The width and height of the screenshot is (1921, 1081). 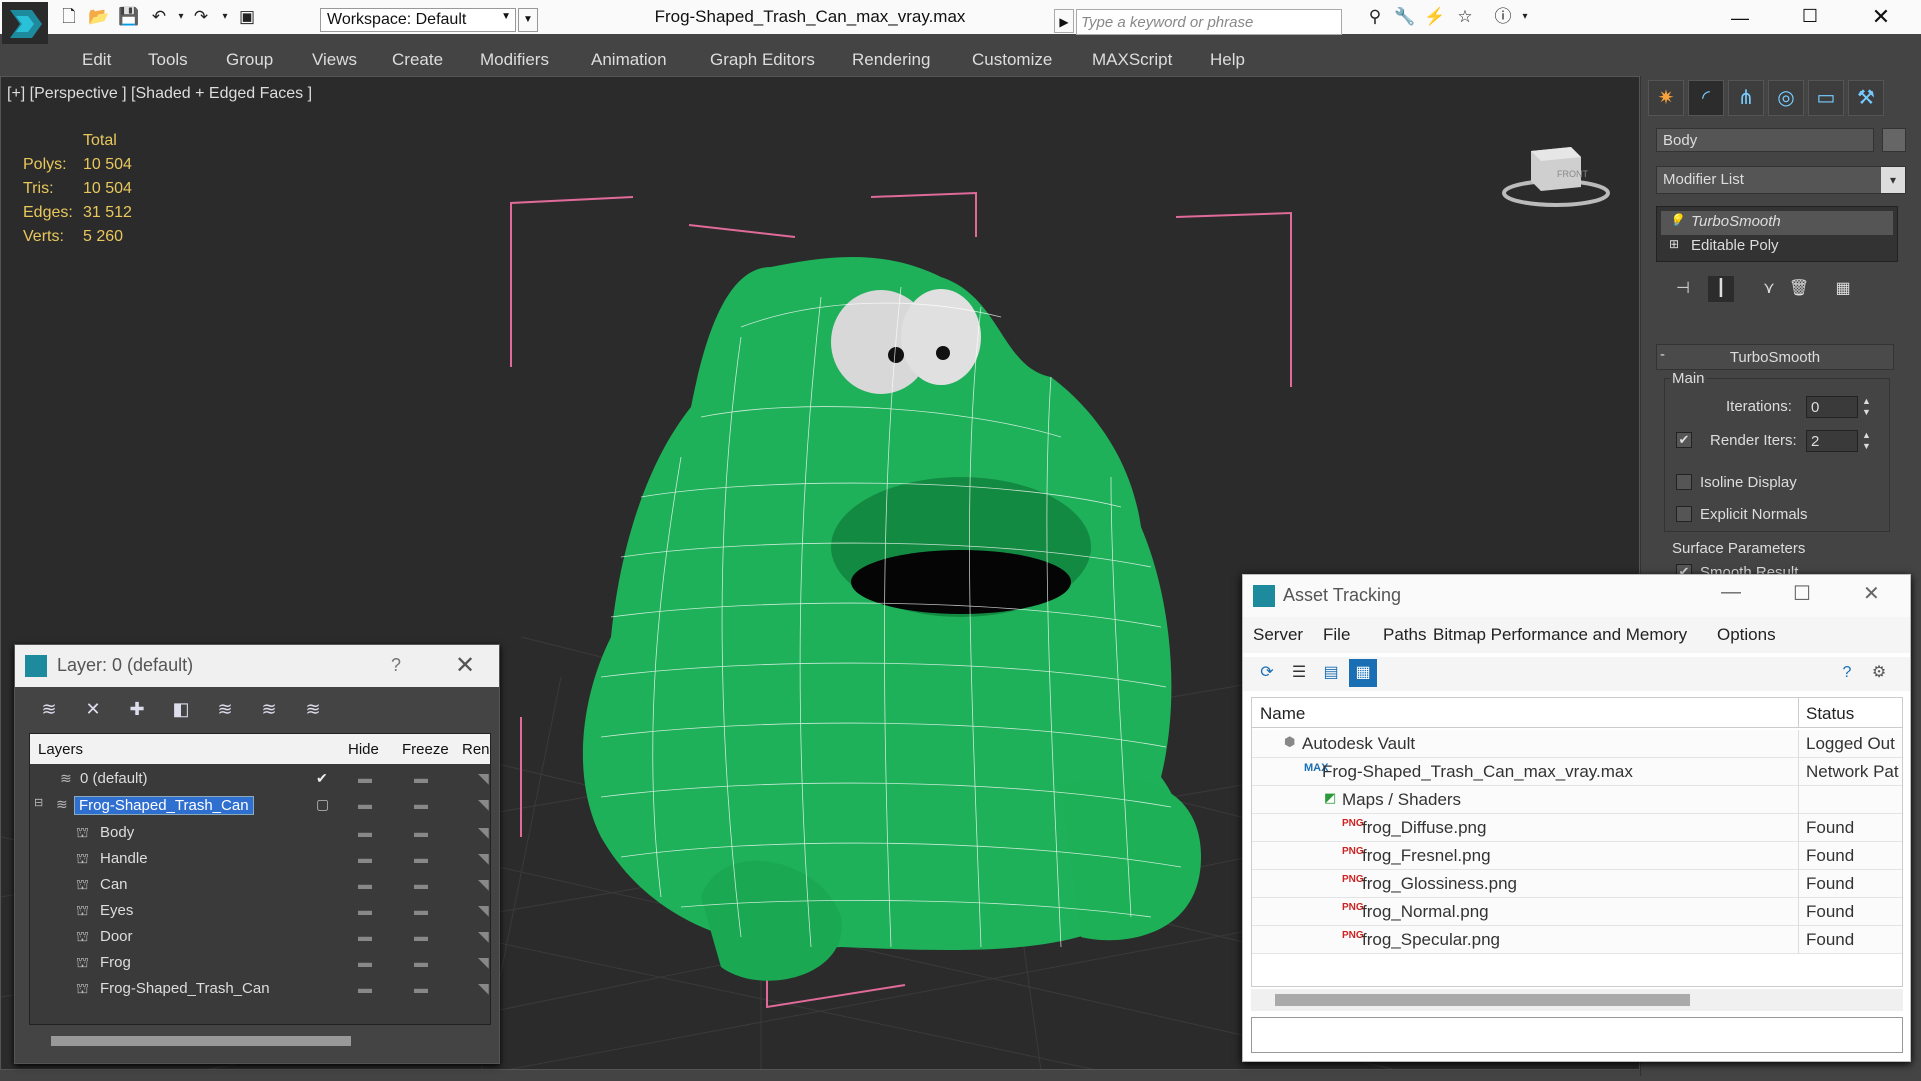 I want to click on turbosmooth-rollout-header: TurboSmooth, so click(x=1775, y=357).